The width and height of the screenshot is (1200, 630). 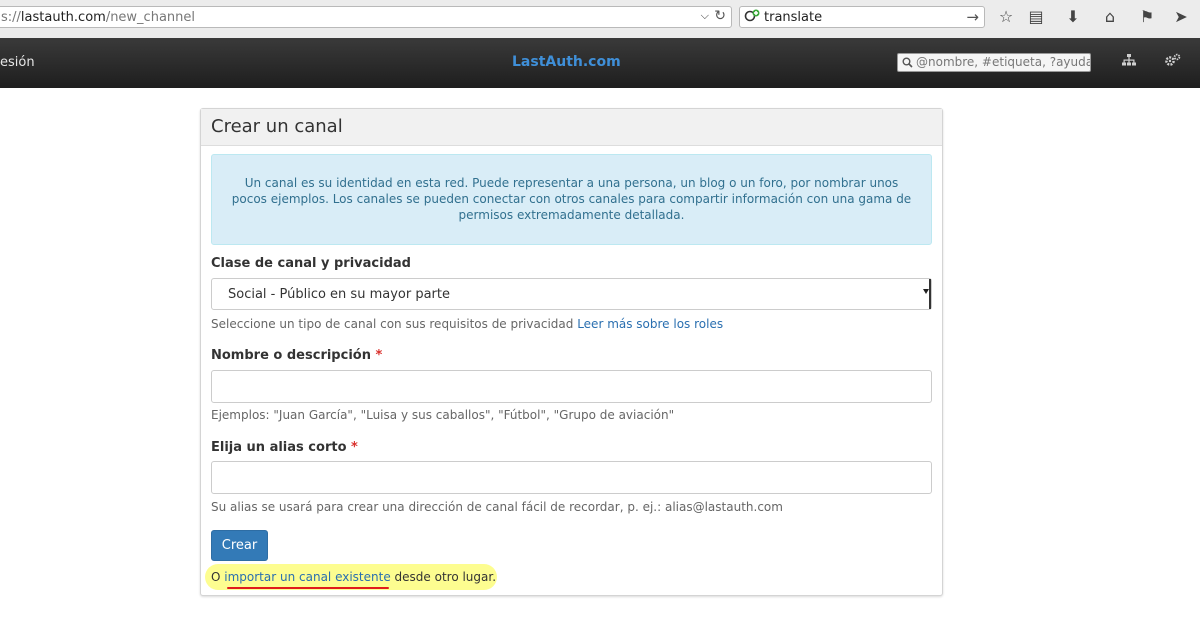 I want to click on alias-label: Elija un alias corto *, so click(x=284, y=447).